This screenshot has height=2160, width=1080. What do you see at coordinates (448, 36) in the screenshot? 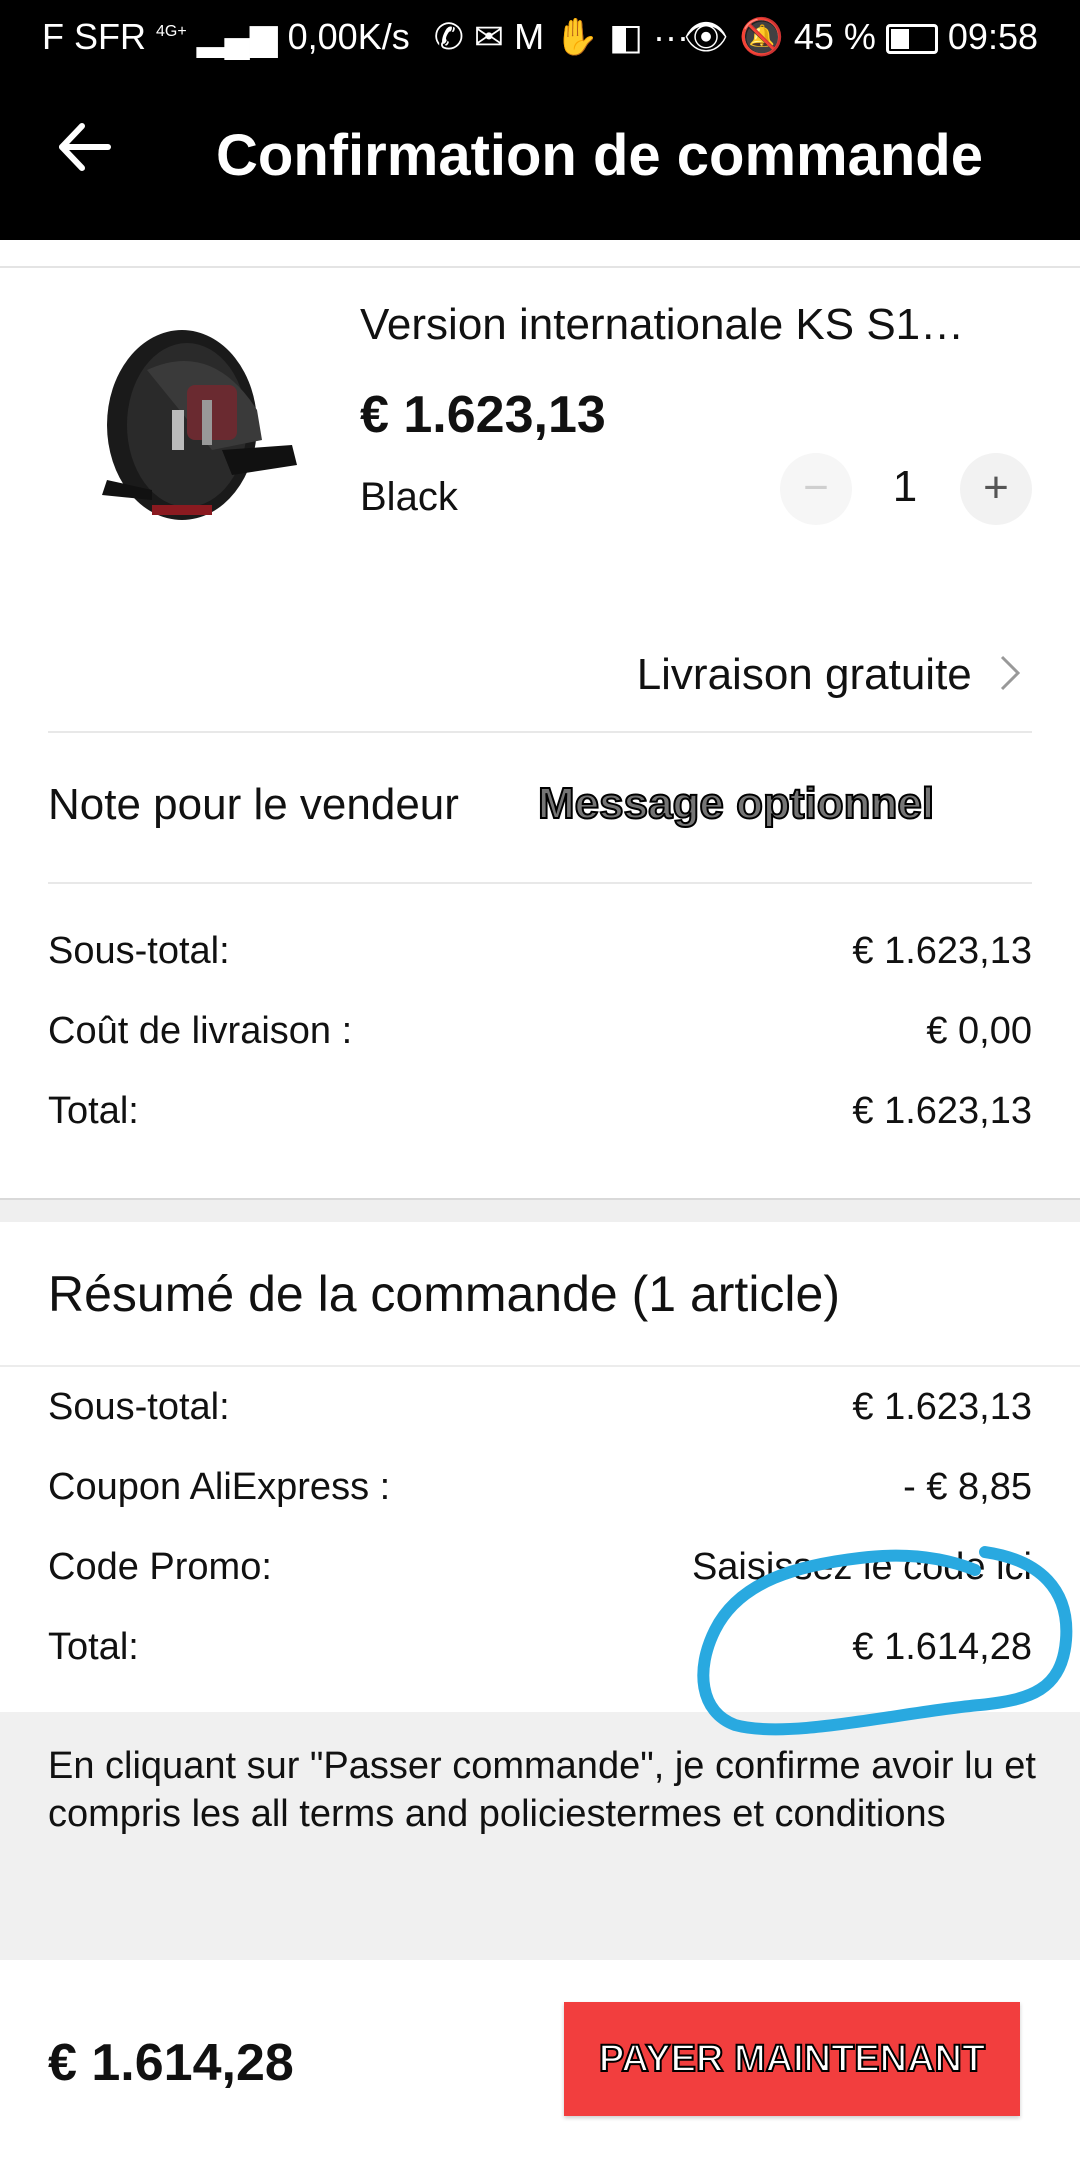
I see `missed-call-icon: ✆` at bounding box center [448, 36].